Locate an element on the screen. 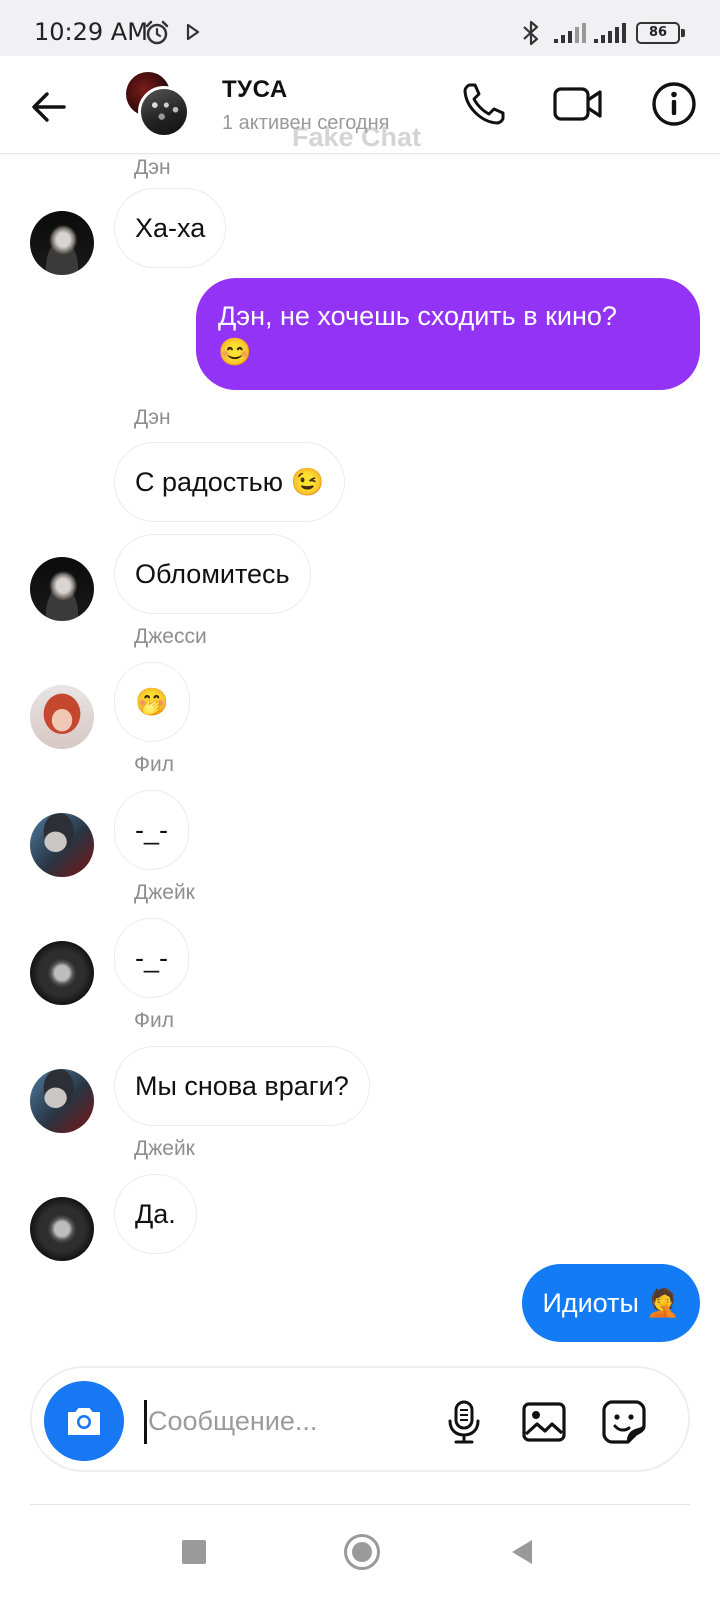  message-composer is located at coordinates (360, 1419).